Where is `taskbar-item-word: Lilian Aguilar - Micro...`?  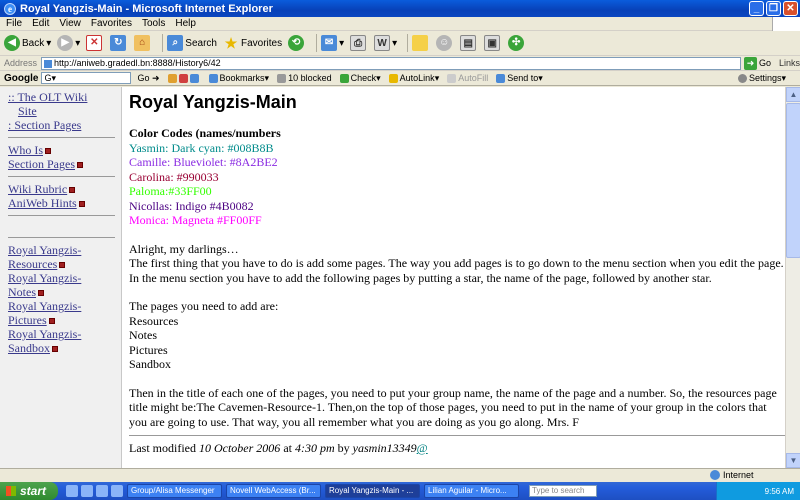 taskbar-item-word: Lilian Aguilar - Micro... is located at coordinates (471, 491).